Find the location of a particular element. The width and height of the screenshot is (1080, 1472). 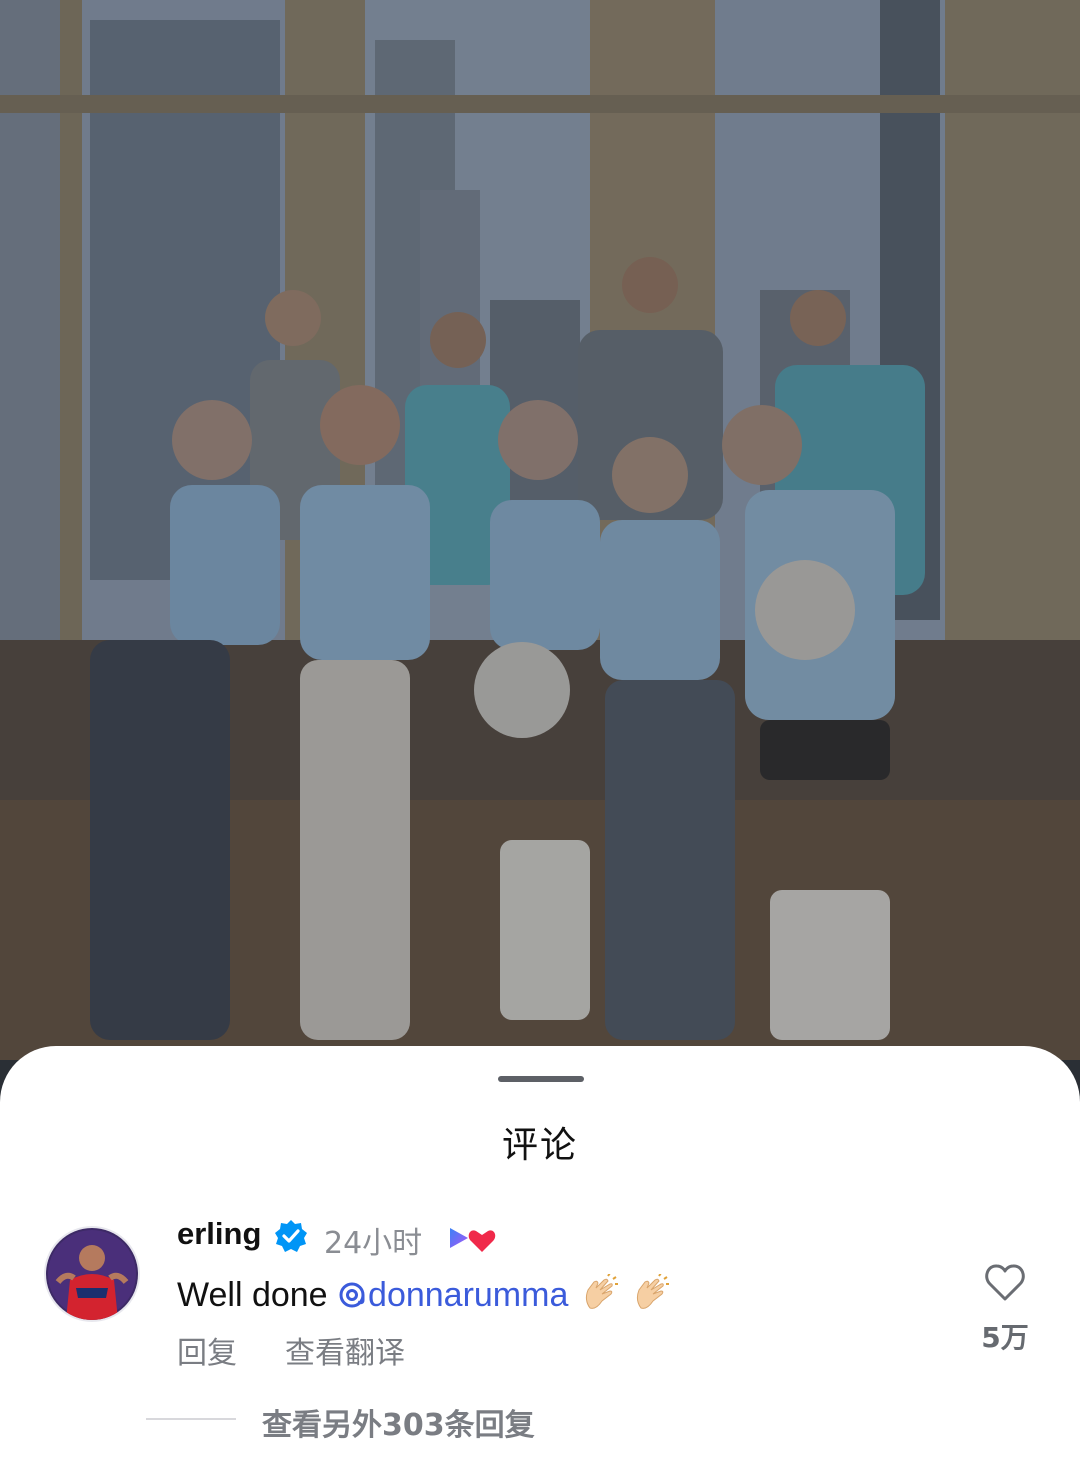

comment-text: Well done donnarumma is located at coordinates (424, 1294).